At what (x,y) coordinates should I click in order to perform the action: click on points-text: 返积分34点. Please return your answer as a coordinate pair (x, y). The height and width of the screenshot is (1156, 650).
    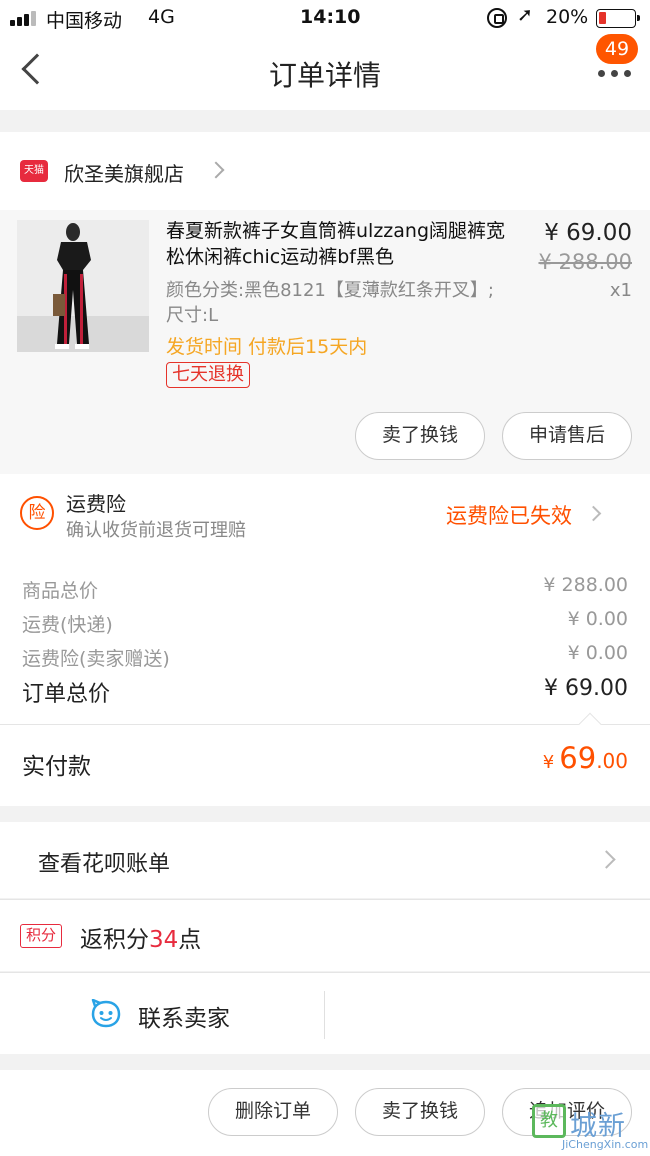
    Looking at the image, I should click on (140, 937).